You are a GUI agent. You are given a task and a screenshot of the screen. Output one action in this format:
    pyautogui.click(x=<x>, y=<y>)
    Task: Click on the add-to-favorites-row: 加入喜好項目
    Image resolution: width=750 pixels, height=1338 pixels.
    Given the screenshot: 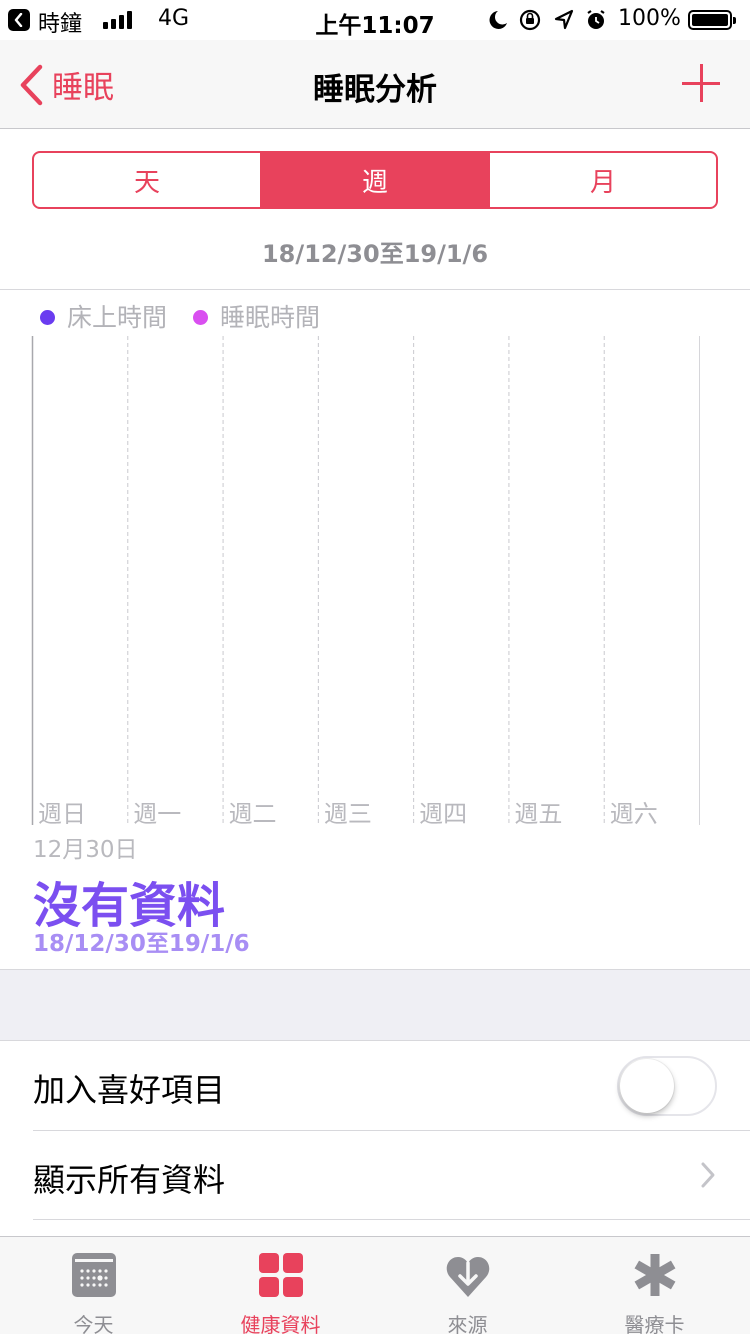 What is the action you would take?
    pyautogui.click(x=375, y=1086)
    